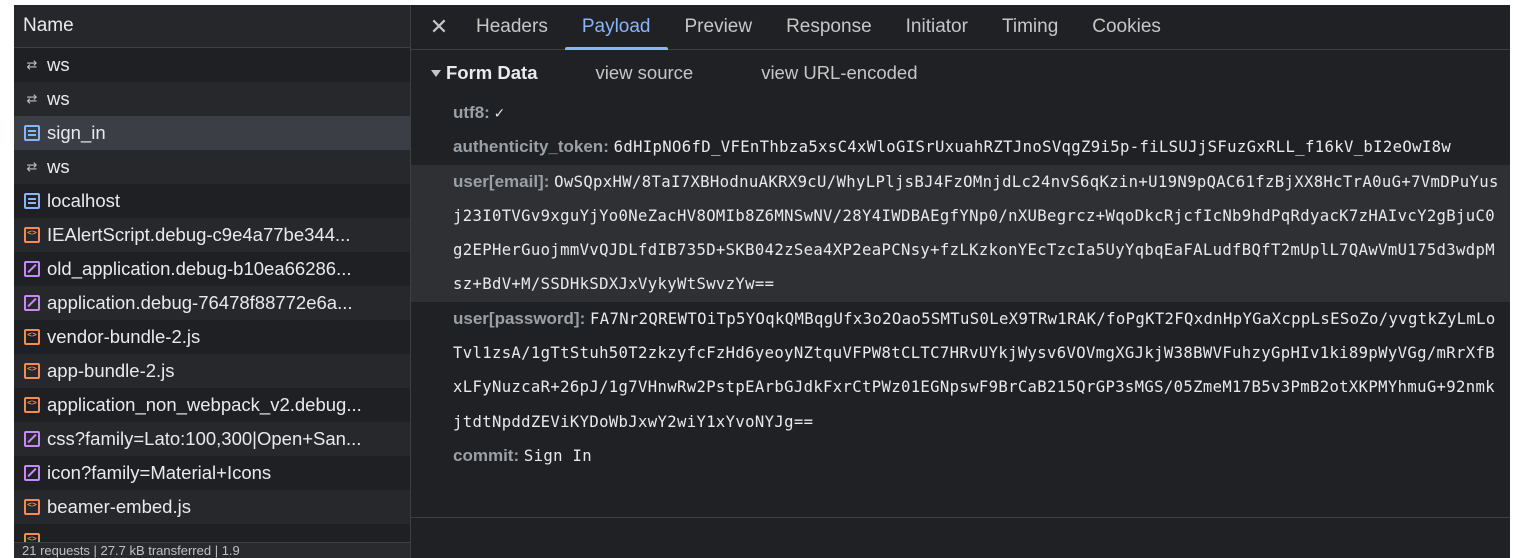 This screenshot has height=558, width=1514. I want to click on request-name: localhost, so click(84, 200).